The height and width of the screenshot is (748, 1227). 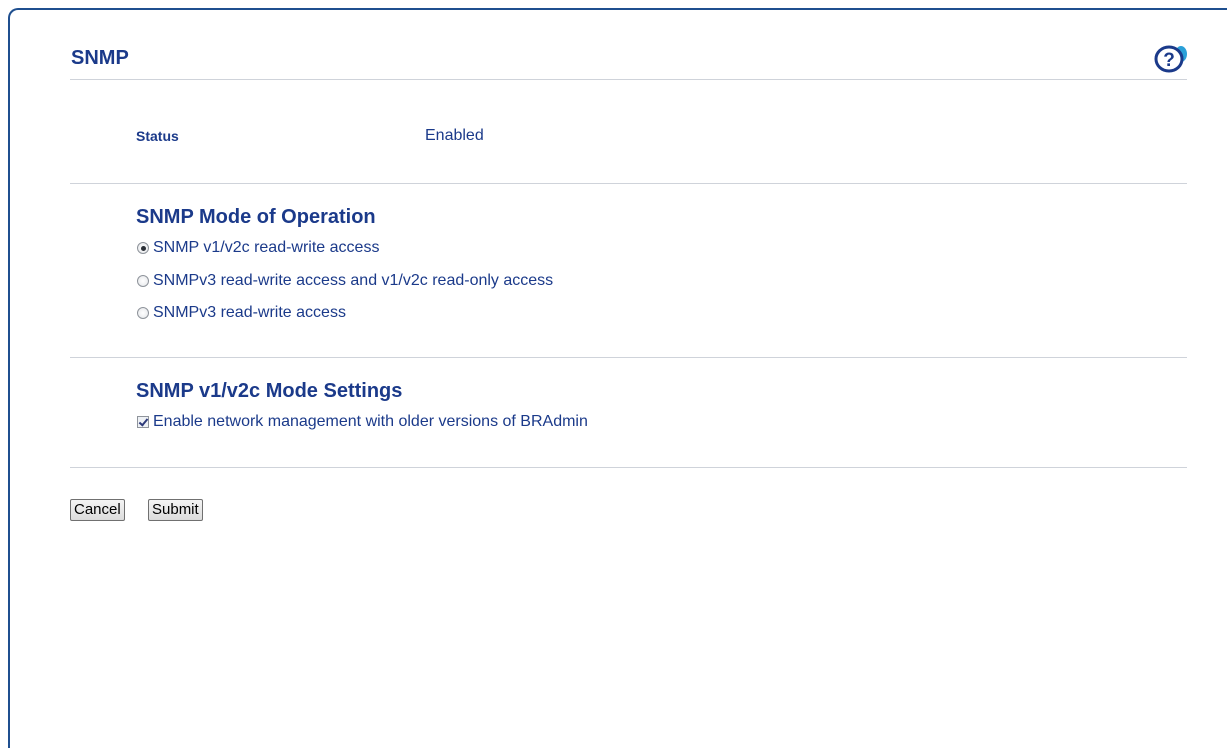 I want to click on mode-divider, so click(x=628, y=357).